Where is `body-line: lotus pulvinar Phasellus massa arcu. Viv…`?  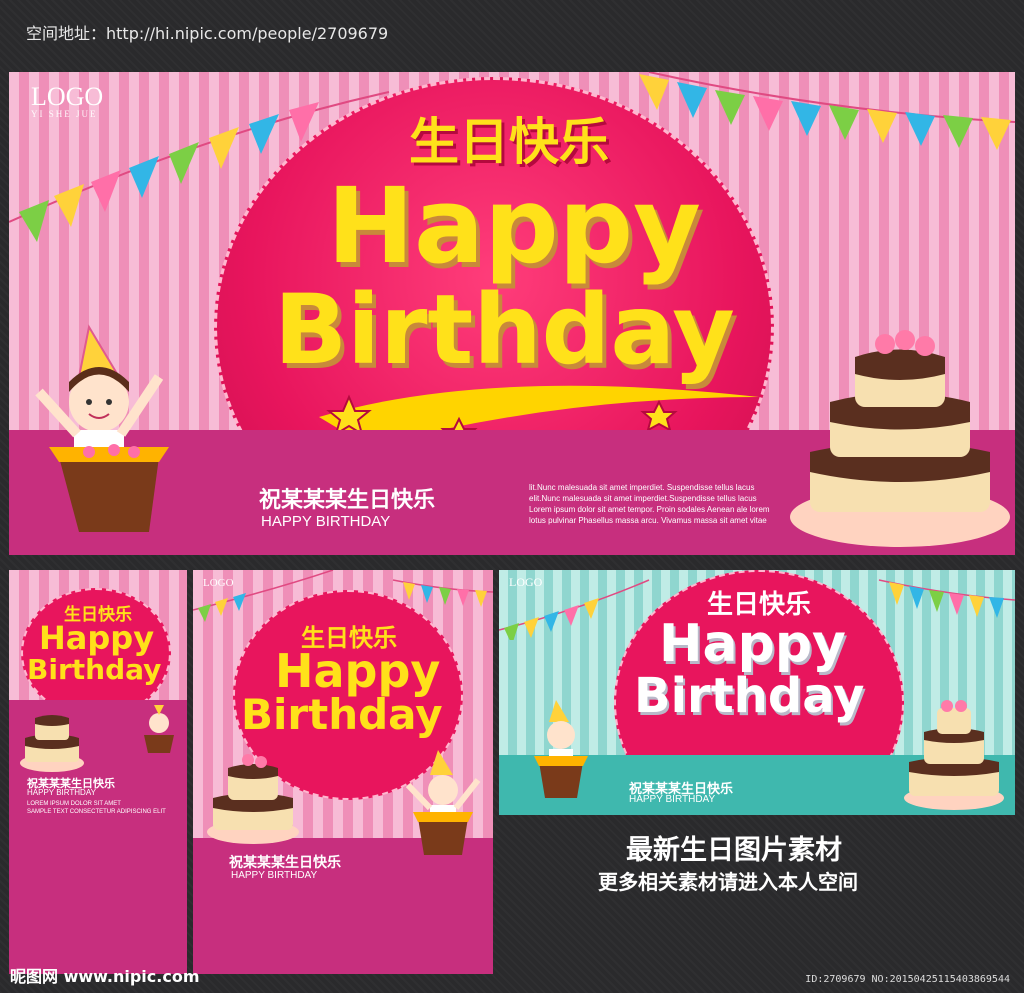
body-line: lotus pulvinar Phasellus massa arcu. Viv… is located at coordinates (648, 520).